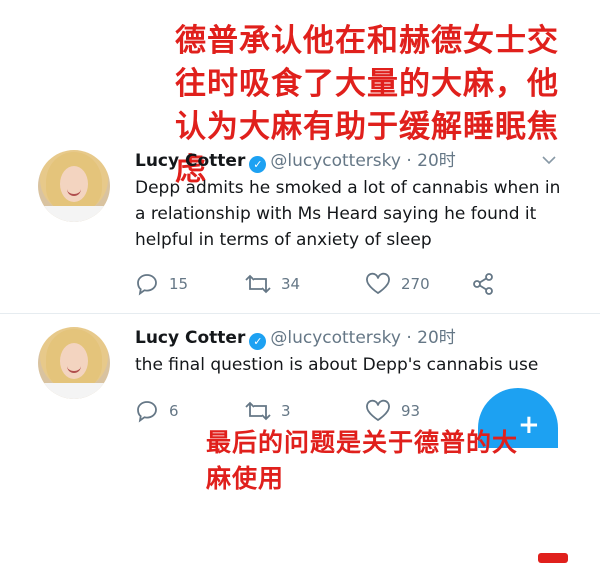 The image size is (600, 563). I want to click on reply-button: 6, so click(157, 411).